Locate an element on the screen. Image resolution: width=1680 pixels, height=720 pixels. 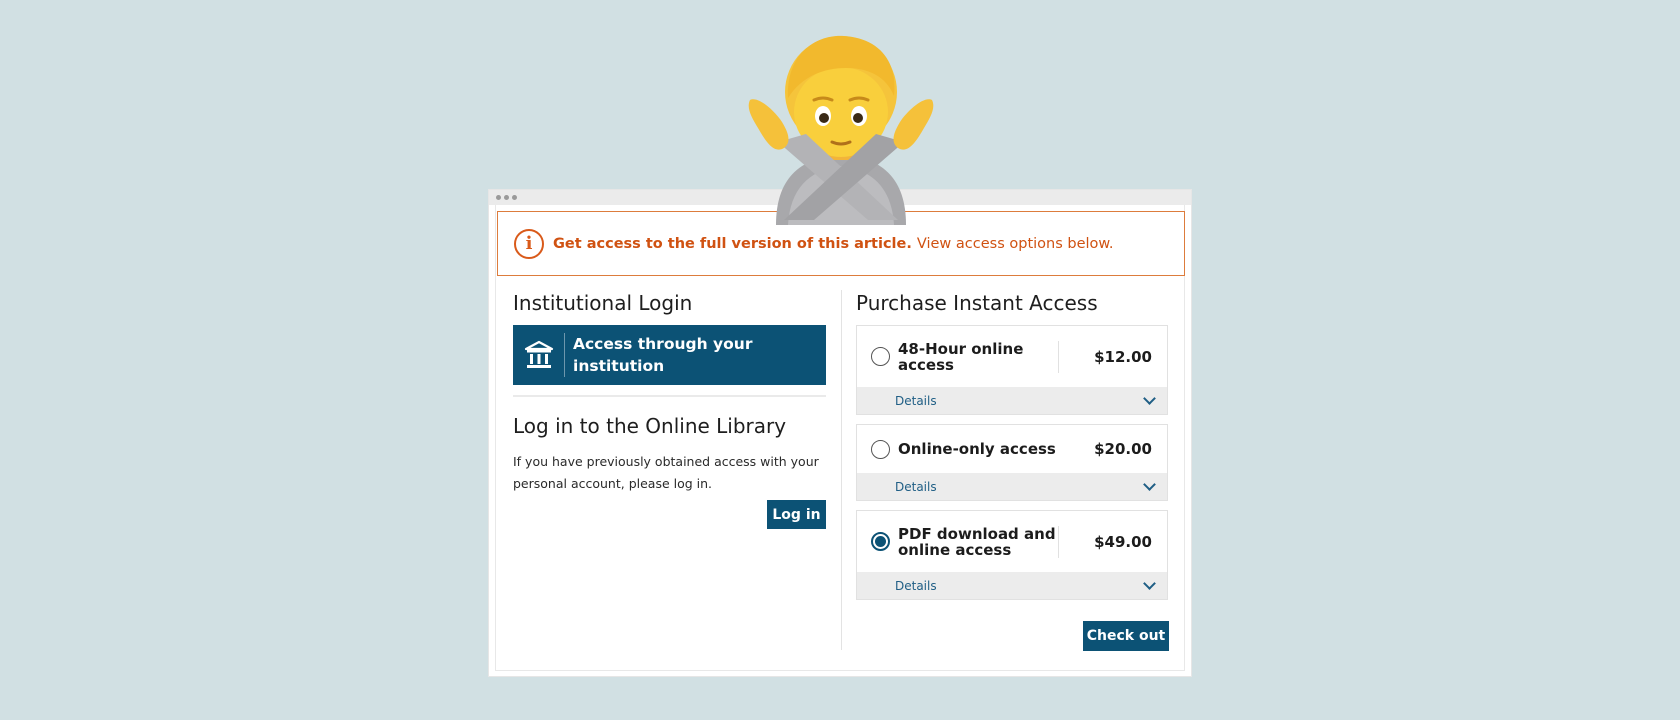
purchase-option-online-only: Online-only access $20.00 Details is located at coordinates (1012, 462).